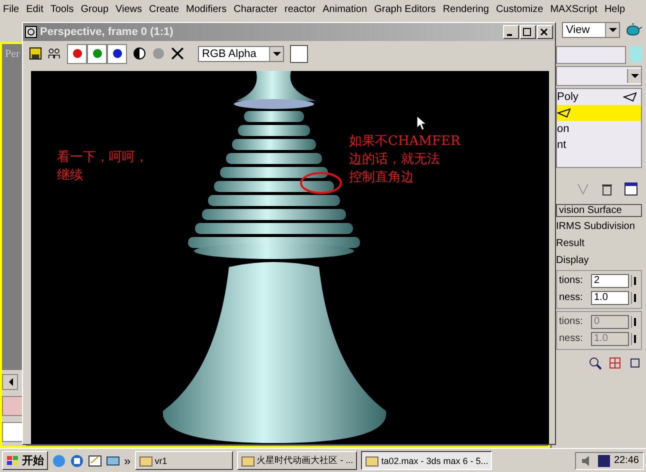 This screenshot has width=646, height=472. Describe the element at coordinates (571, 243) in the screenshot. I see `option-label: Result` at that location.